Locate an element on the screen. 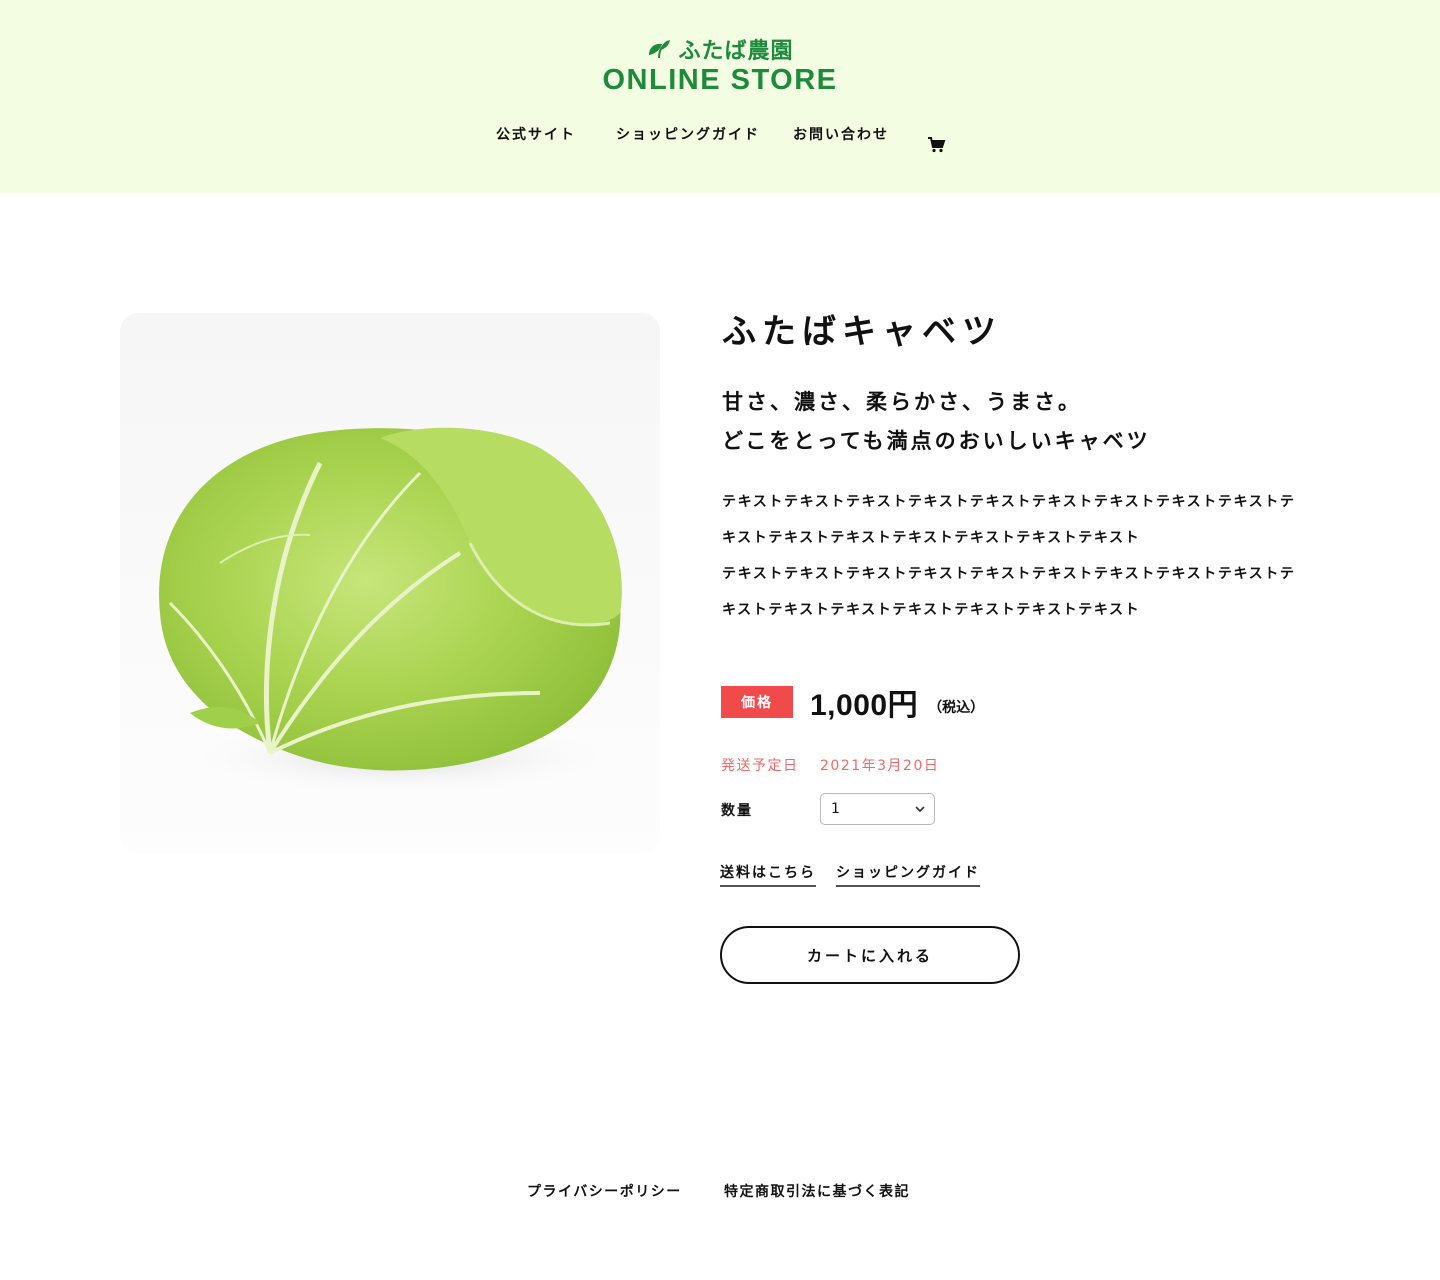 This screenshot has height=1280, width=1440. price-value: 1,000円 is located at coordinates (864, 705).